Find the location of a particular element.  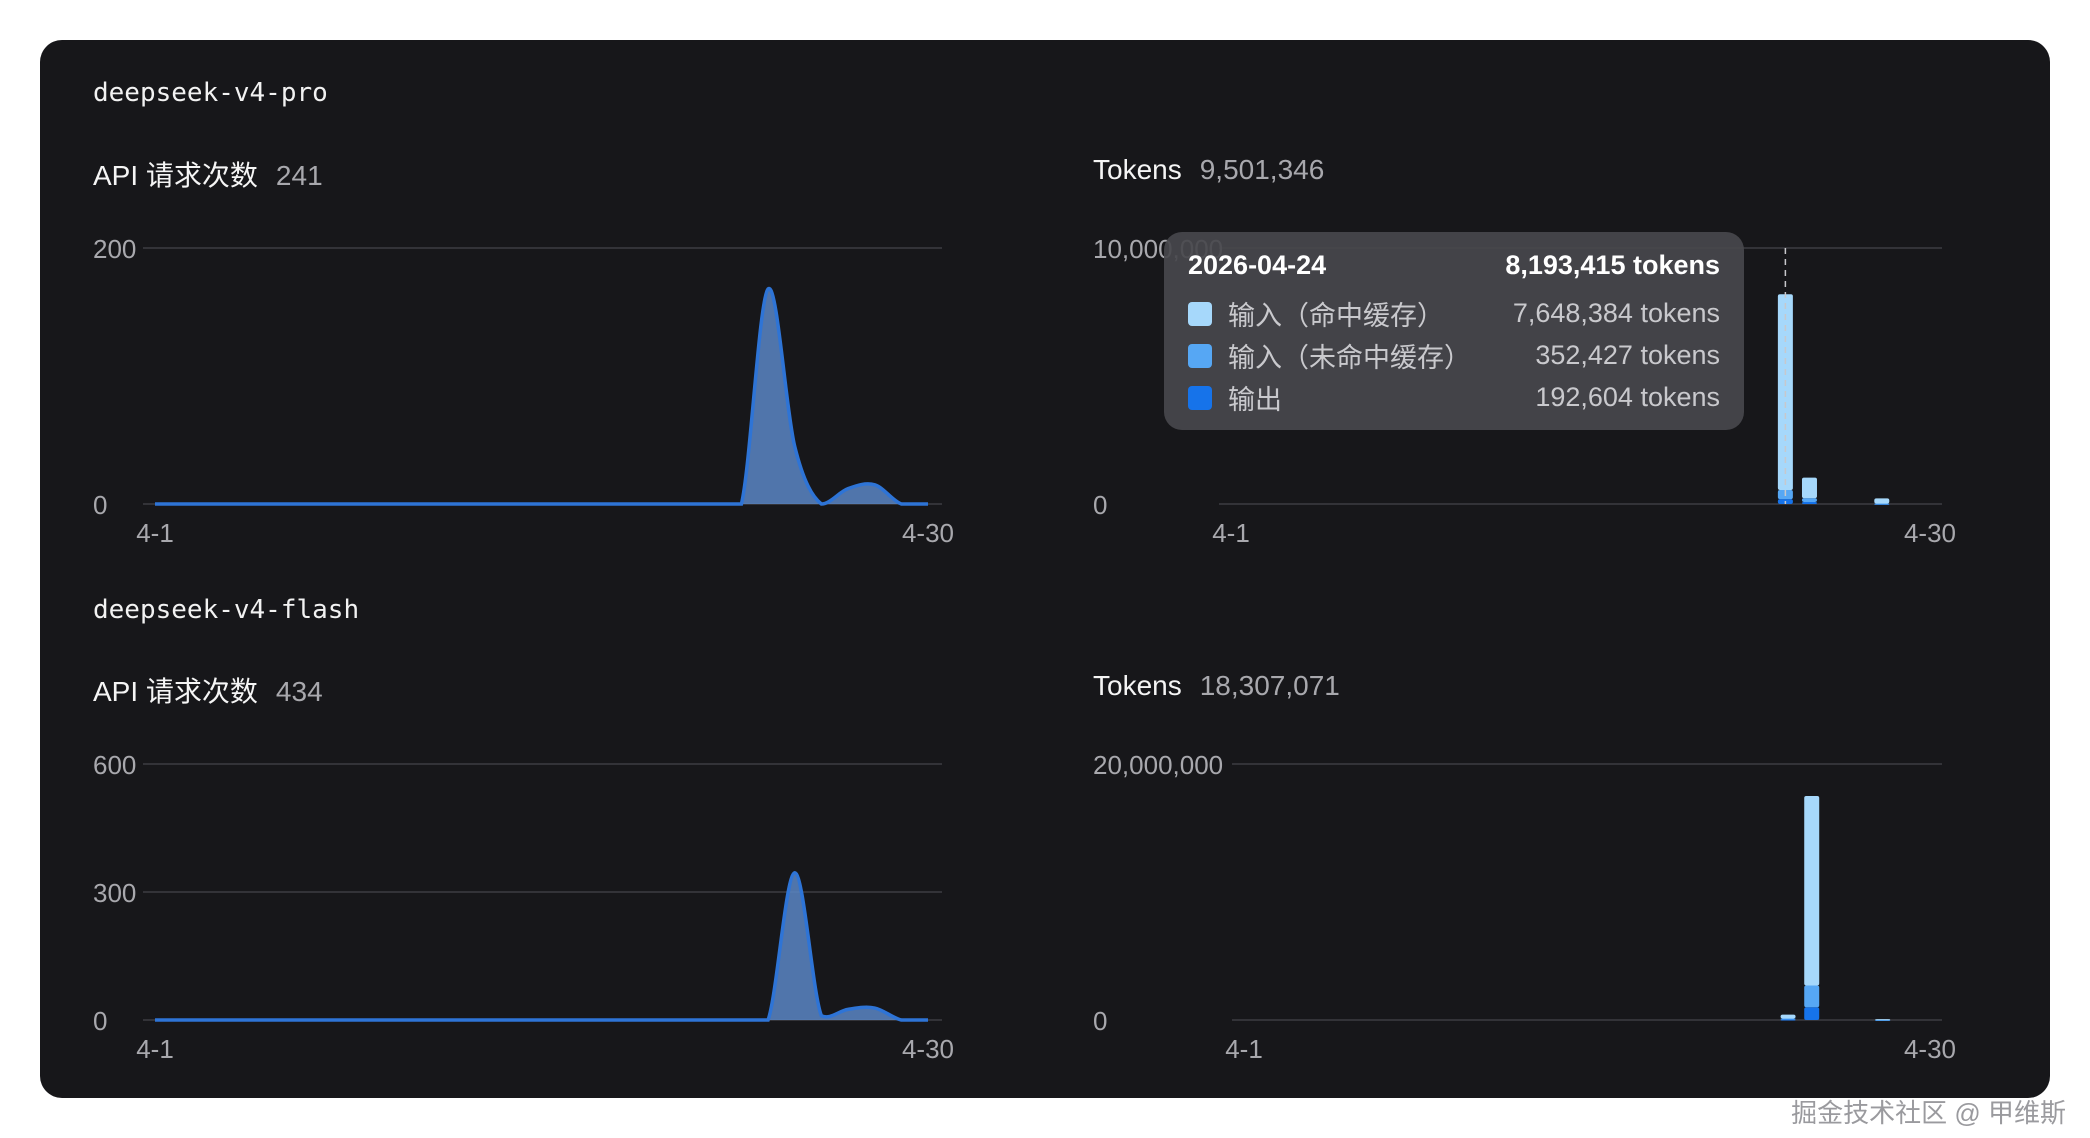

y-tick-label: 200 is located at coordinates (114, 249).